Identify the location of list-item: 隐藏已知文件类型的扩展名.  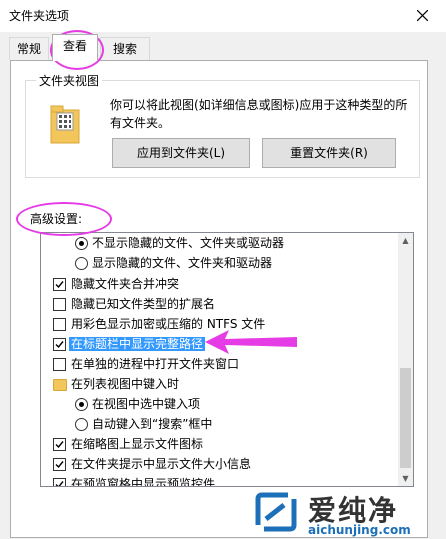
(134, 304).